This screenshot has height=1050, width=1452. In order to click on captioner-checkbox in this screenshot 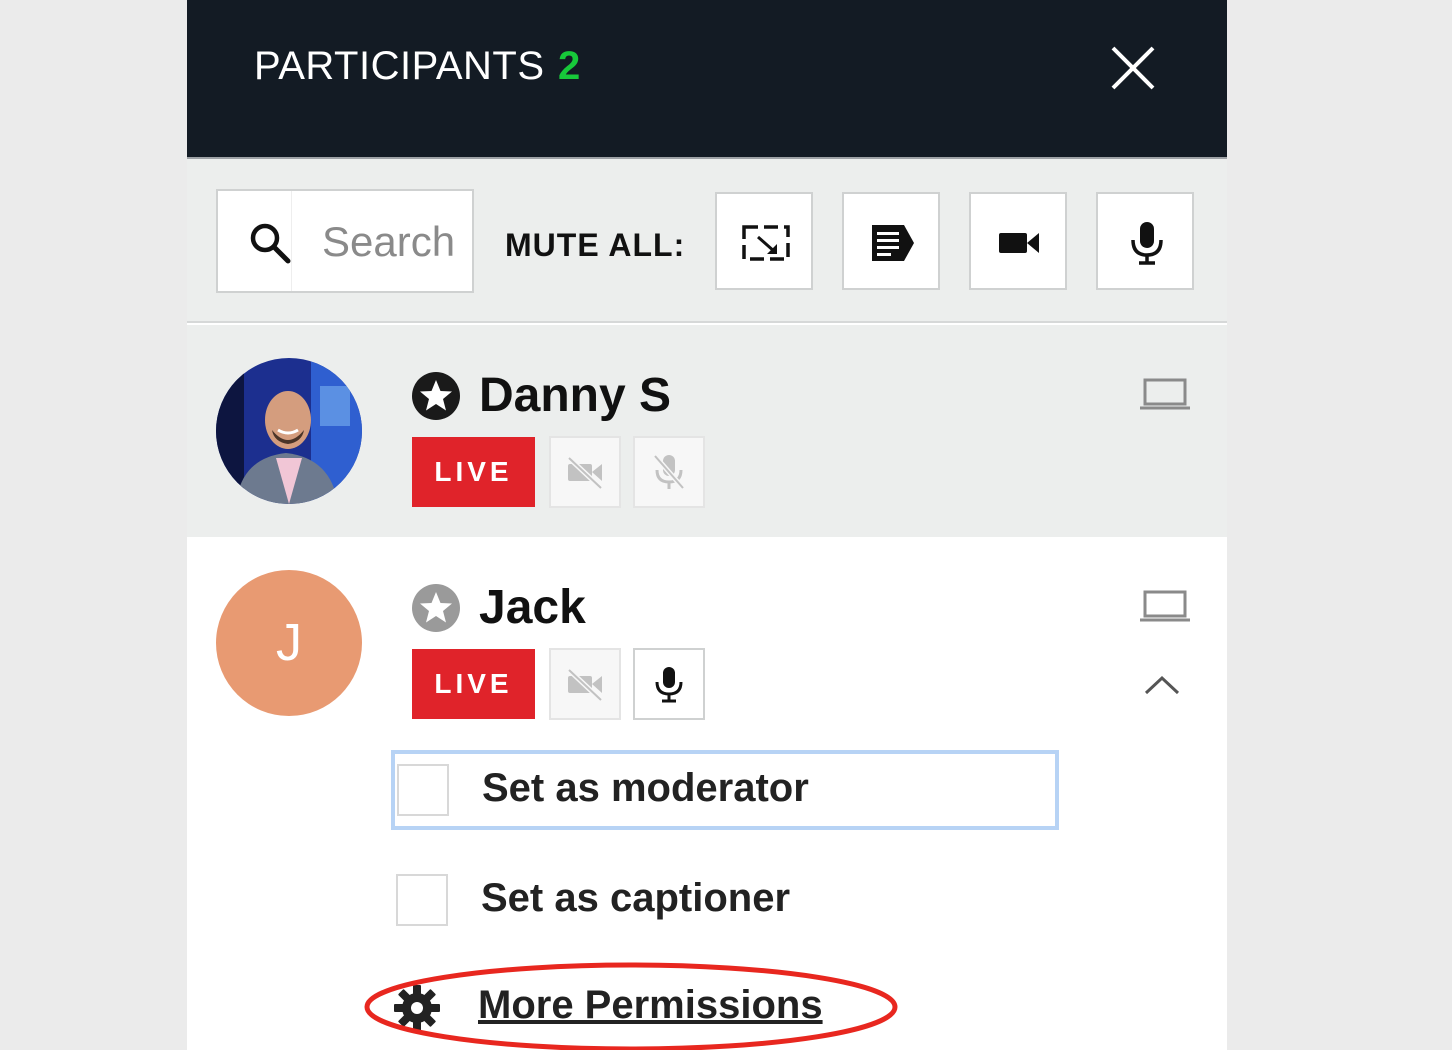, I will do `click(422, 900)`.